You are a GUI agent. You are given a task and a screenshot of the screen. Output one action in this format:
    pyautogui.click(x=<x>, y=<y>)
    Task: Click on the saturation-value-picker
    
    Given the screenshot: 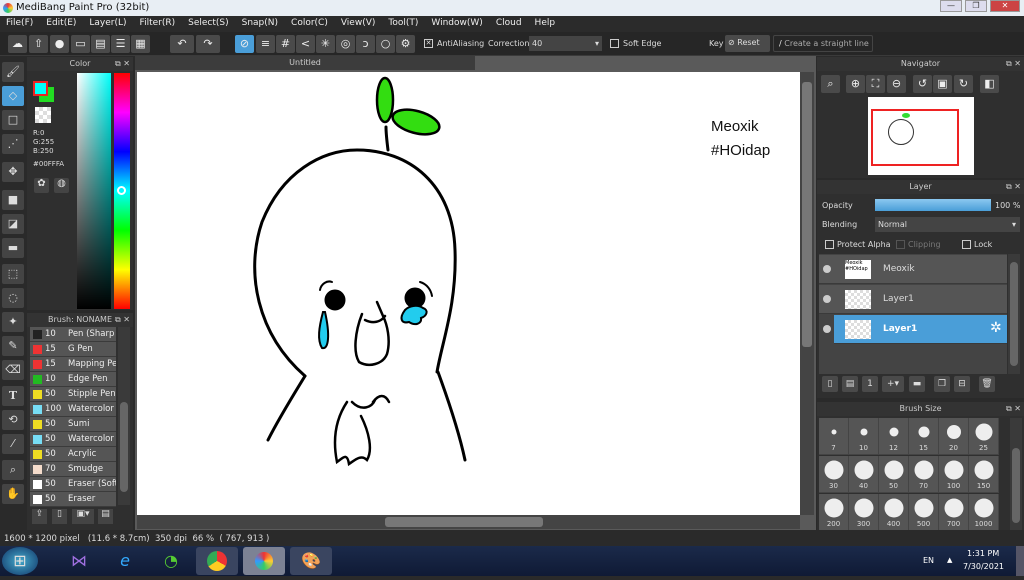 What is the action you would take?
    pyautogui.click(x=94, y=191)
    